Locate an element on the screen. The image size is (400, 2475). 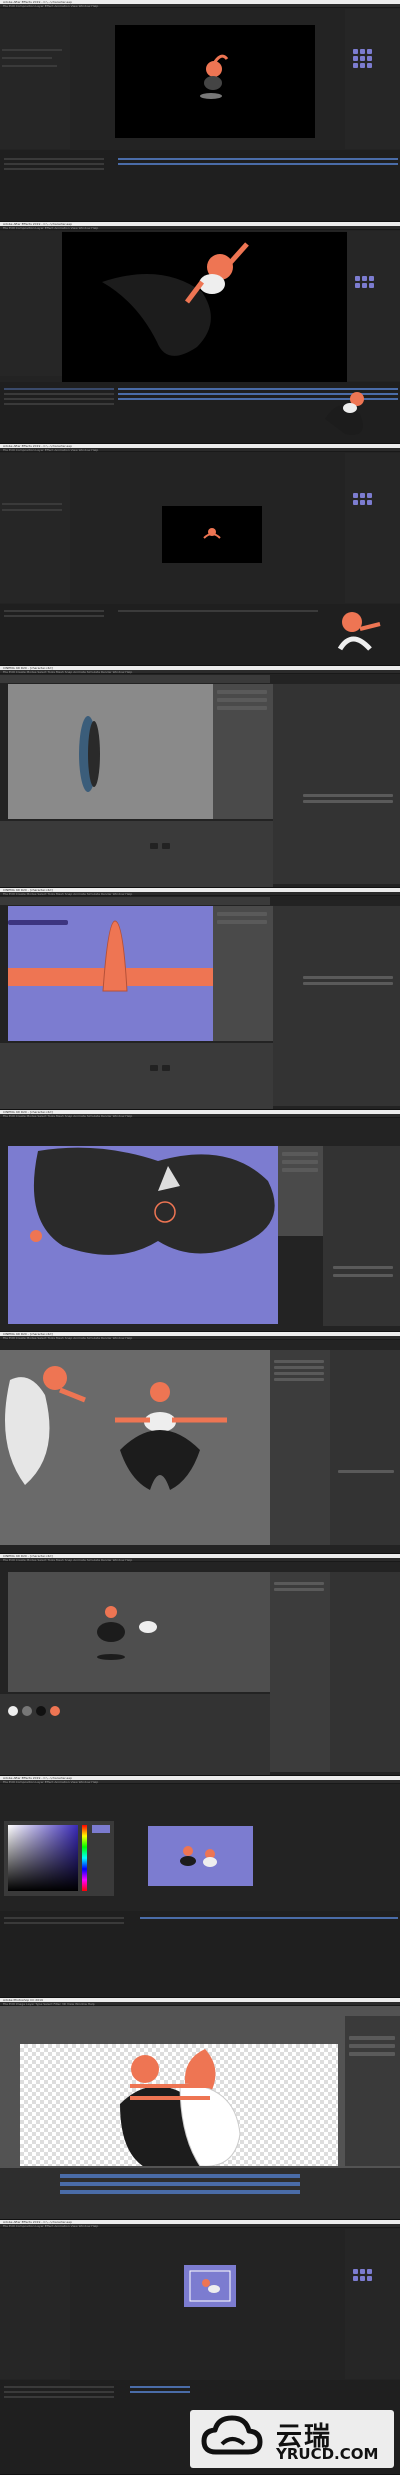
color-picker-dialog is located at coordinates (59, 1858).